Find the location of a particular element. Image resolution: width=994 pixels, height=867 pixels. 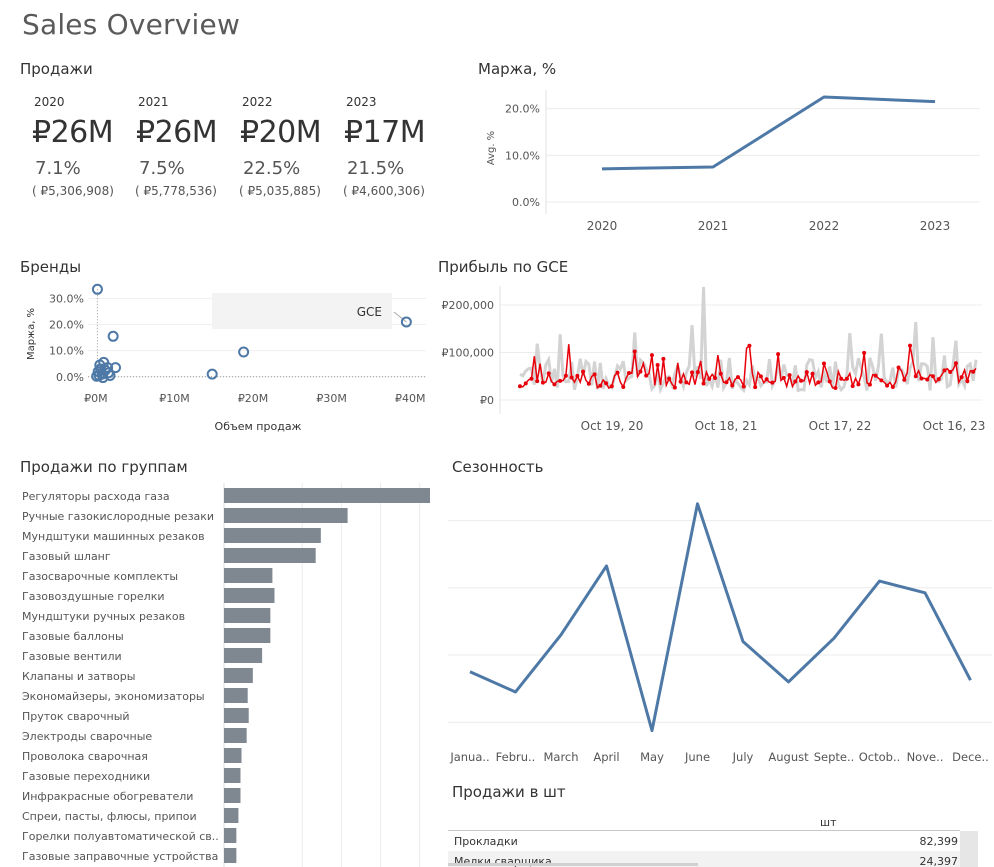

kpi-year-2020: 2020 is located at coordinates (49, 102).